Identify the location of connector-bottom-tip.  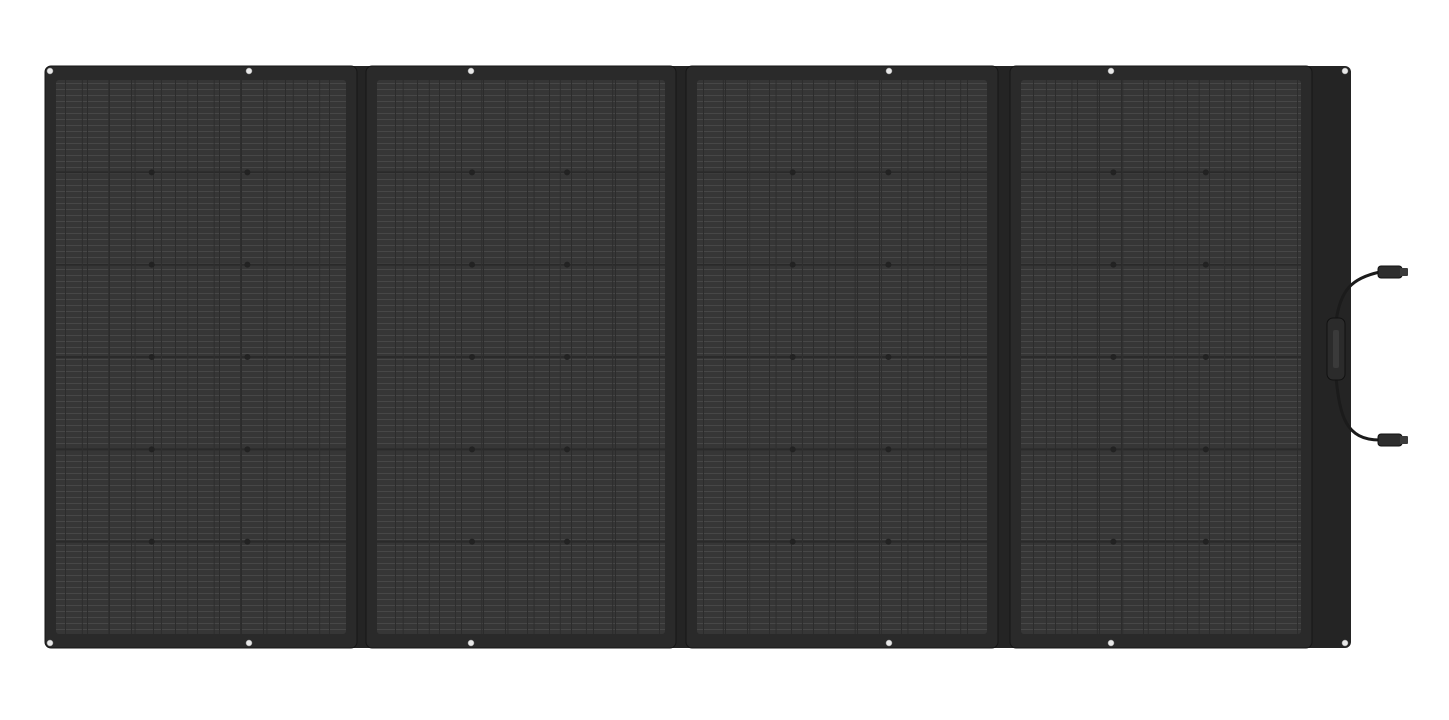
(1404, 440).